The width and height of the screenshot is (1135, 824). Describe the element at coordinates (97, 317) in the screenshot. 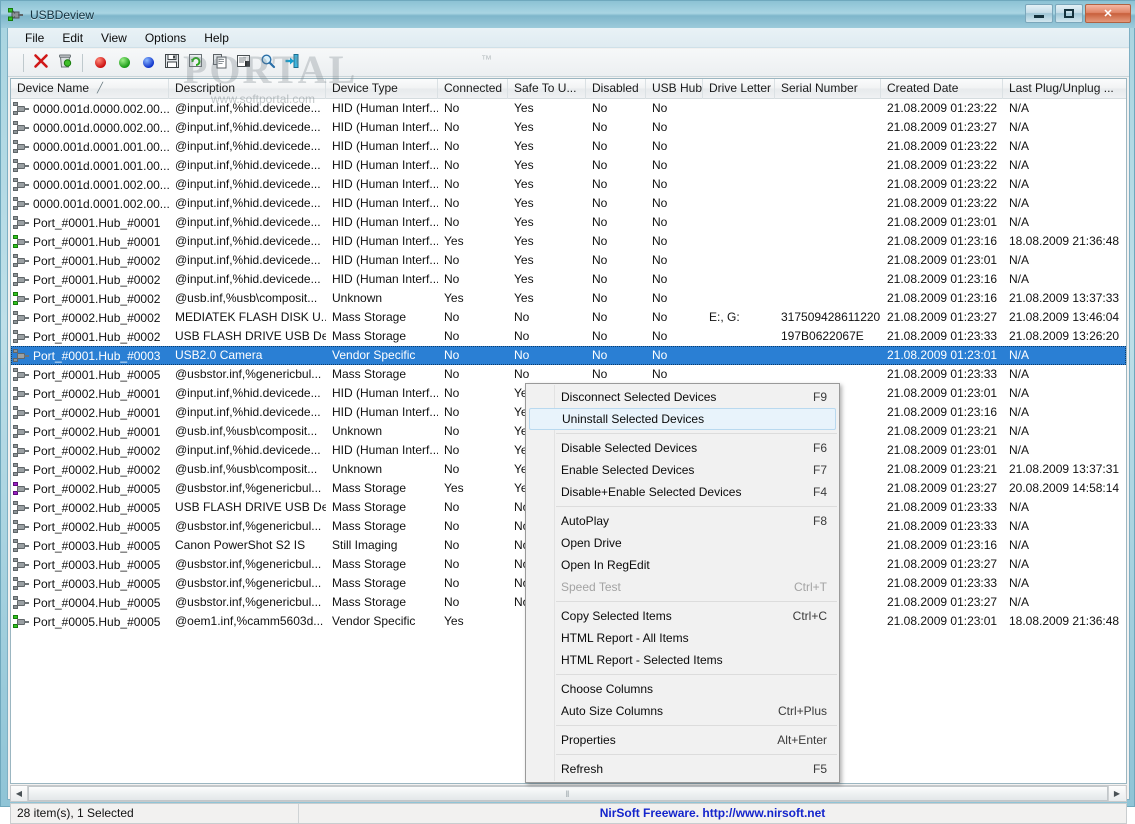

I see `device-name-text: Port_#0002.Hub_#0002` at that location.